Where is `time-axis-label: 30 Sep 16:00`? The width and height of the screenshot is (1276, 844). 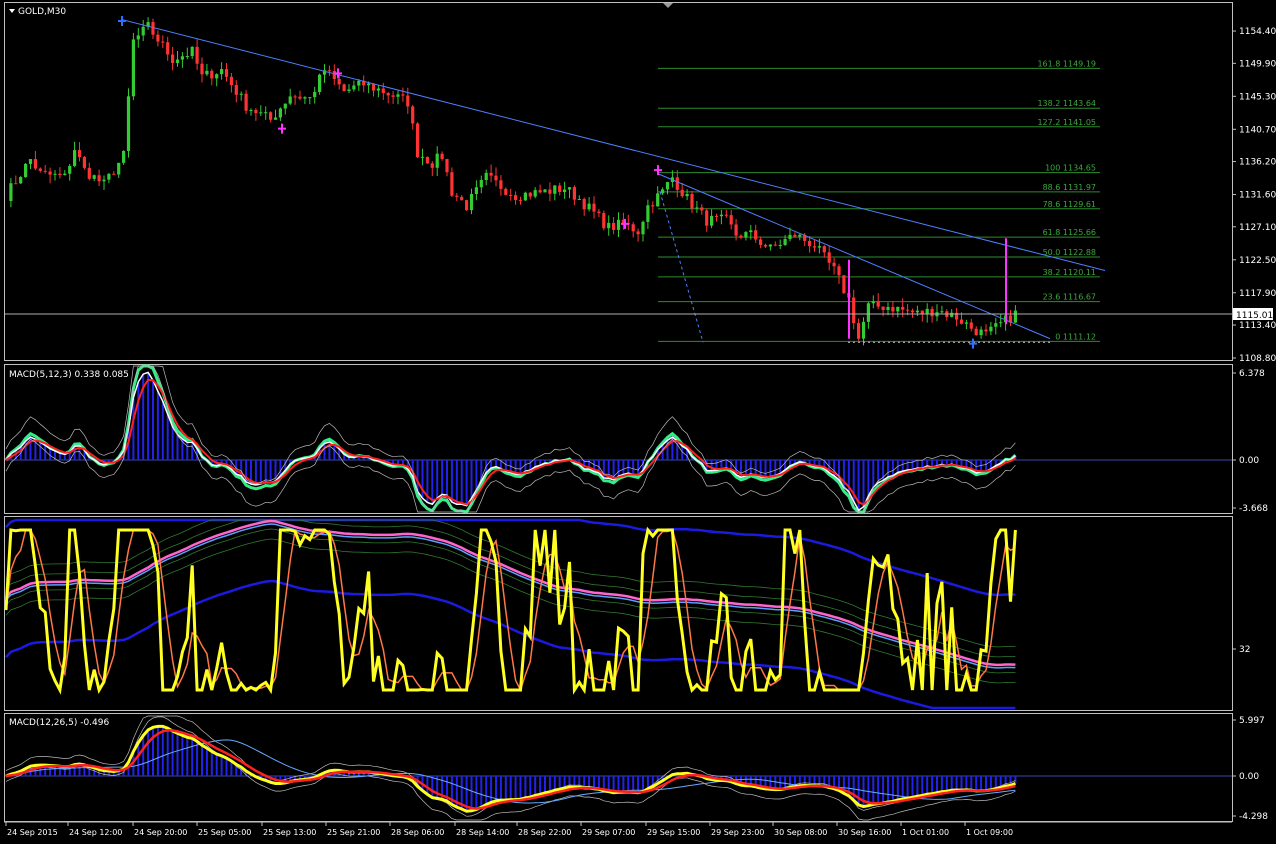
time-axis-label: 30 Sep 16:00 is located at coordinates (864, 832).